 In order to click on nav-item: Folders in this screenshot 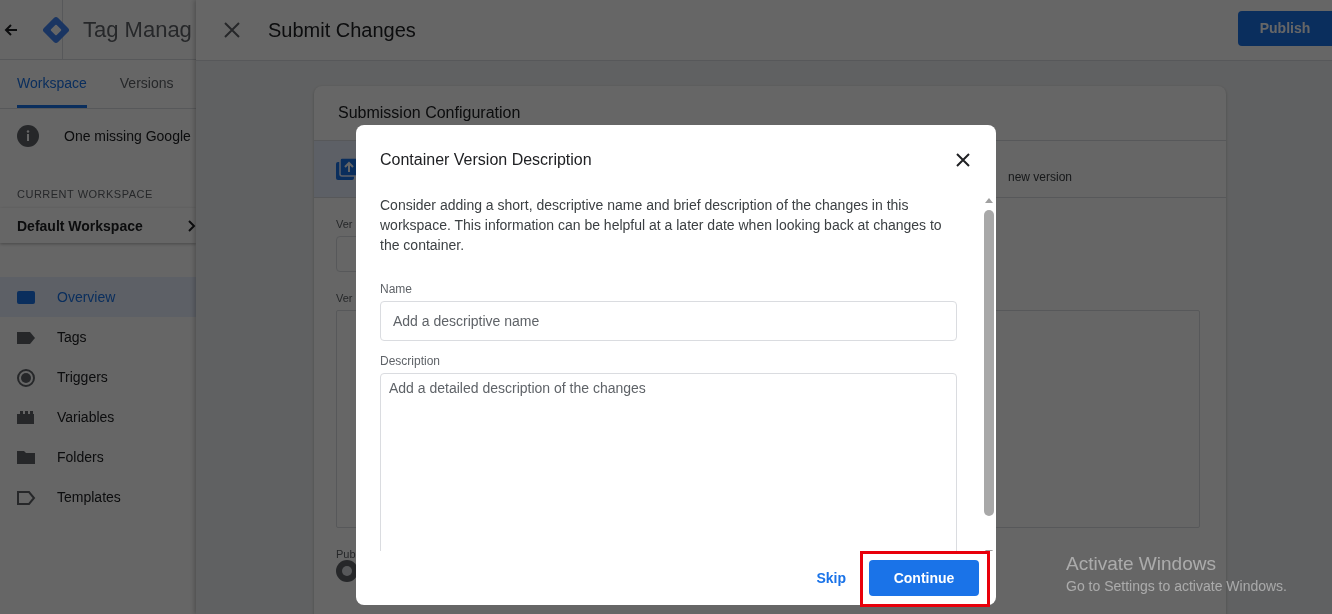, I will do `click(98, 457)`.